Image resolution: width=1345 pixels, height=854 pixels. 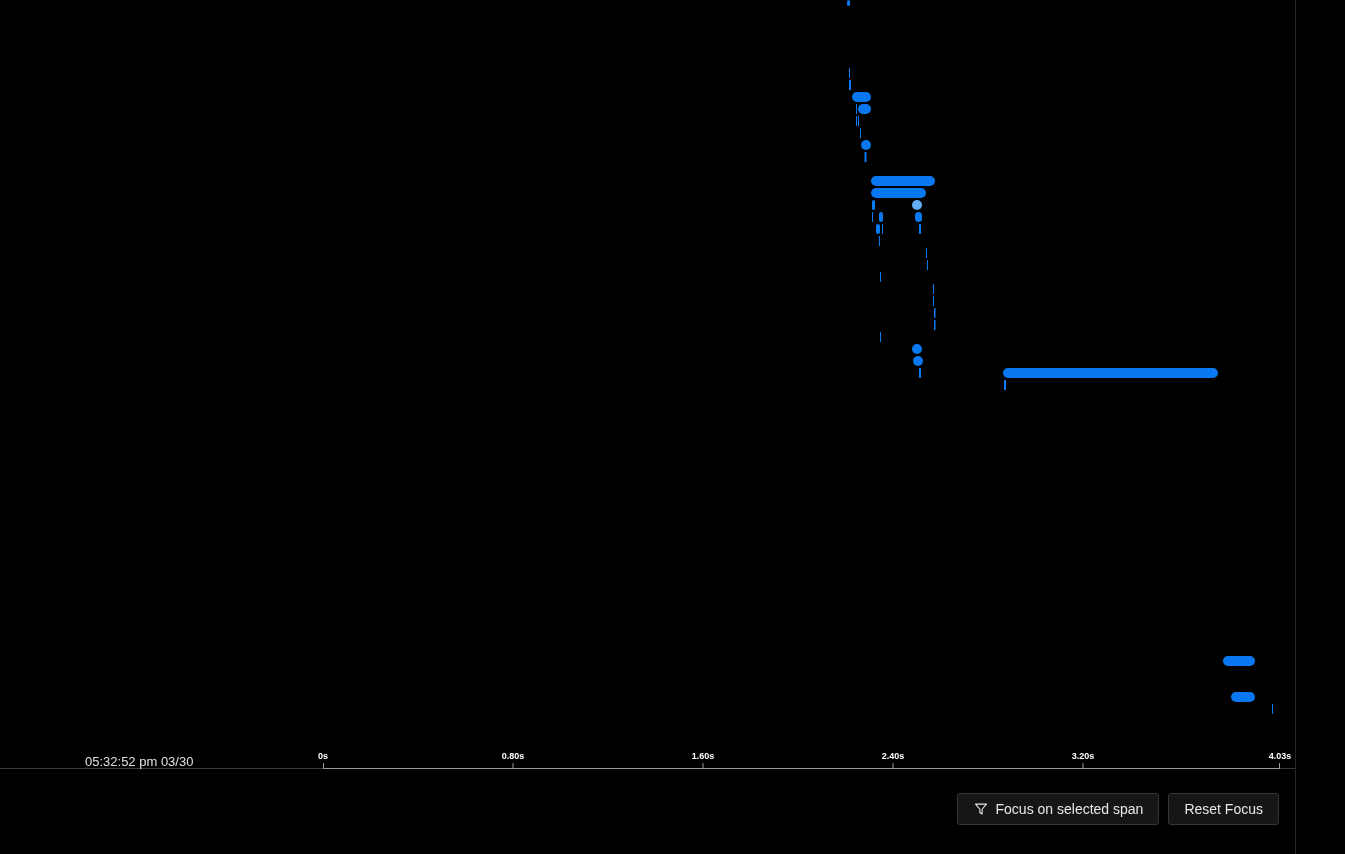 I want to click on tick-label: 2.40s, so click(x=893, y=756).